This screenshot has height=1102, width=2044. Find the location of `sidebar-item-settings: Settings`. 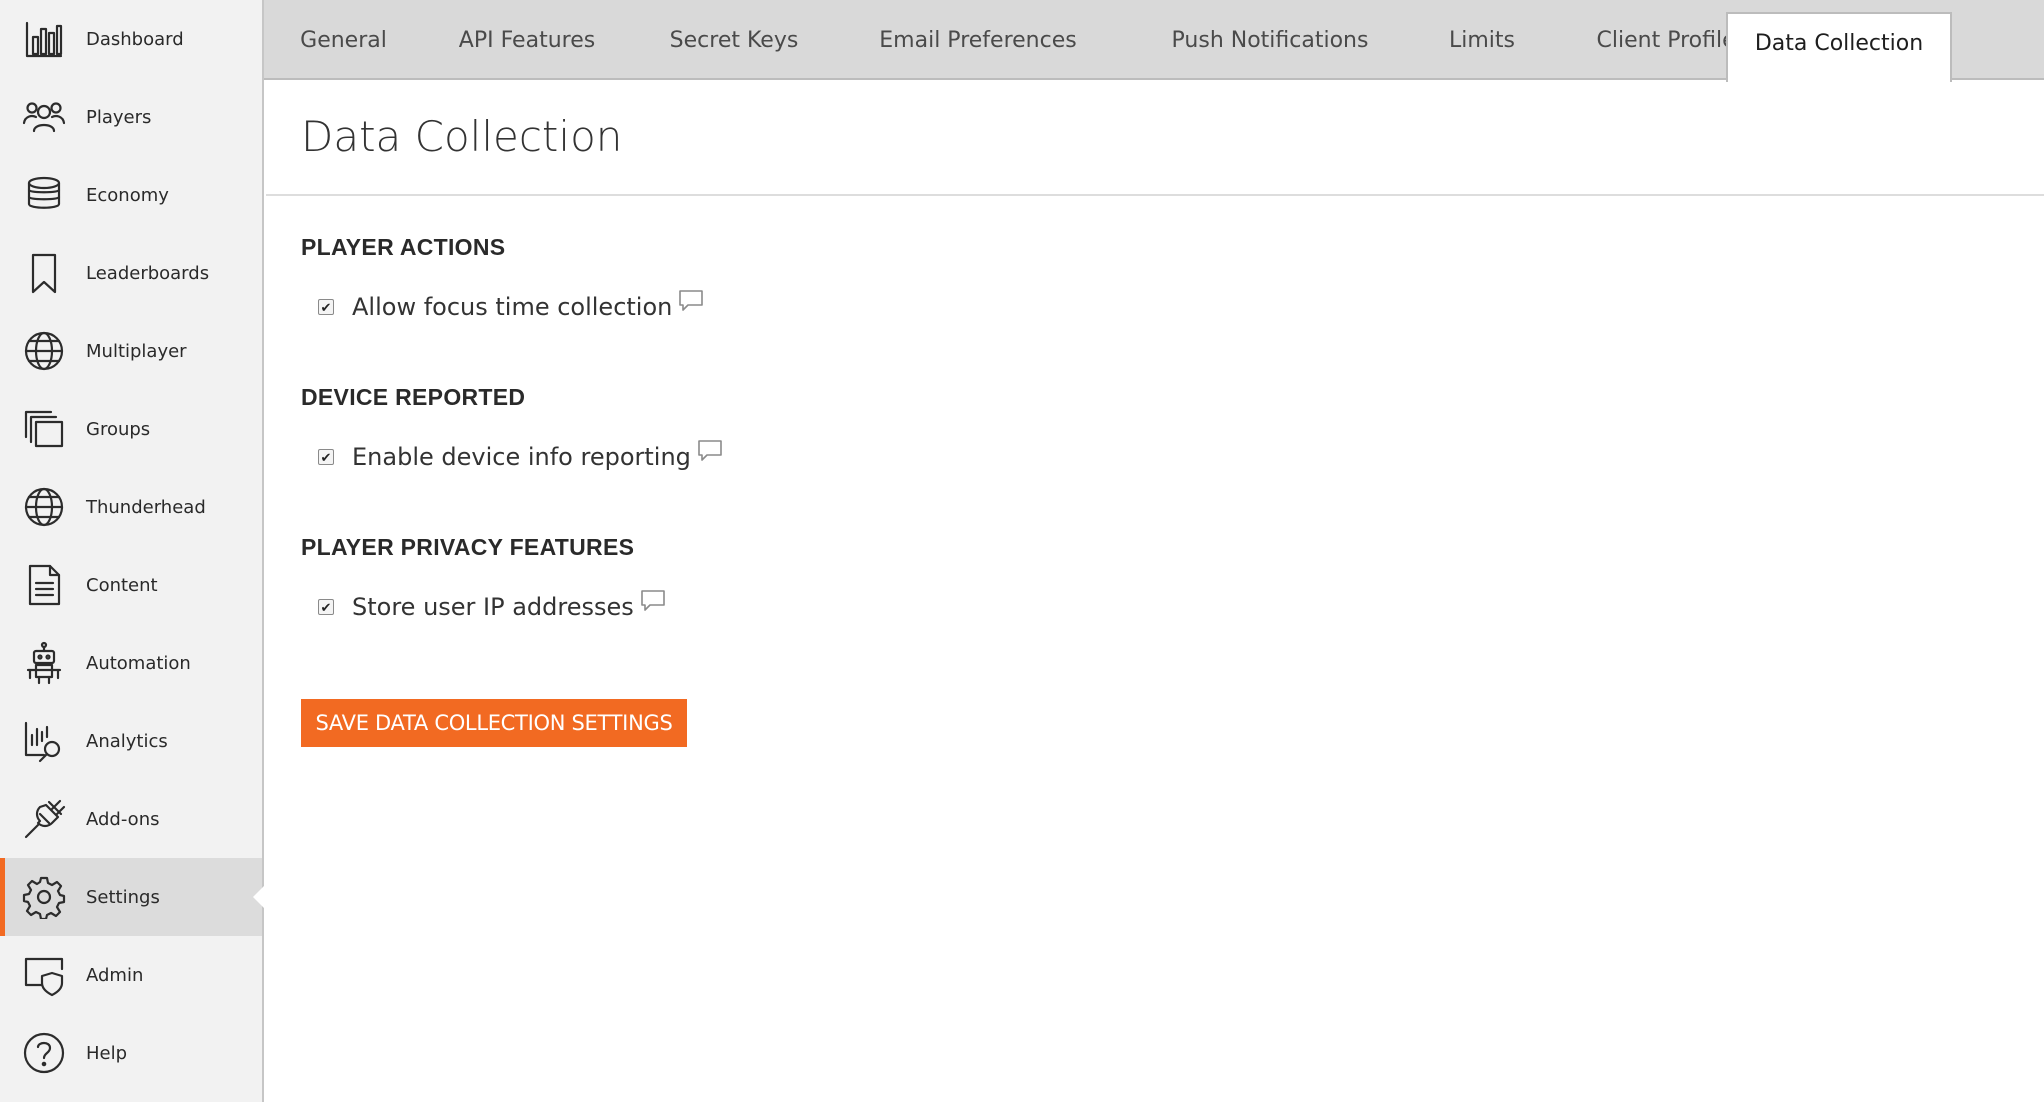

sidebar-item-settings: Settings is located at coordinates (132, 897).